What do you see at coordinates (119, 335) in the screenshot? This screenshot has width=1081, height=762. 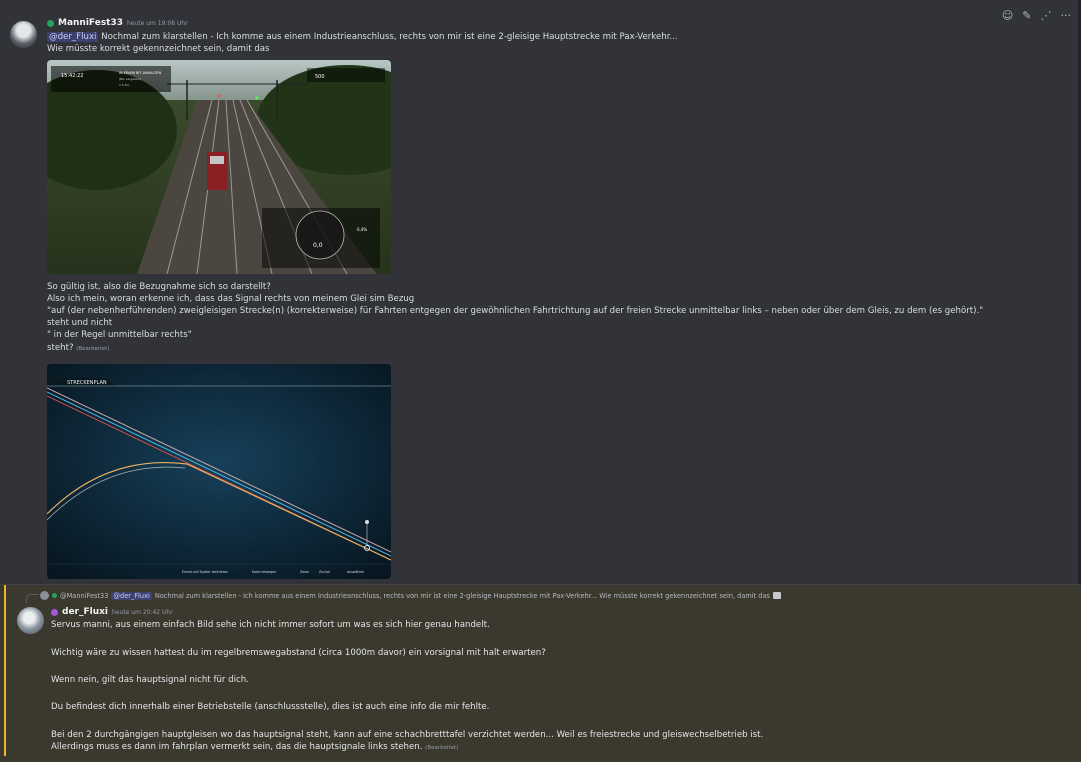 I see `message-line: " in der Regel unmittelbar rechts"` at bounding box center [119, 335].